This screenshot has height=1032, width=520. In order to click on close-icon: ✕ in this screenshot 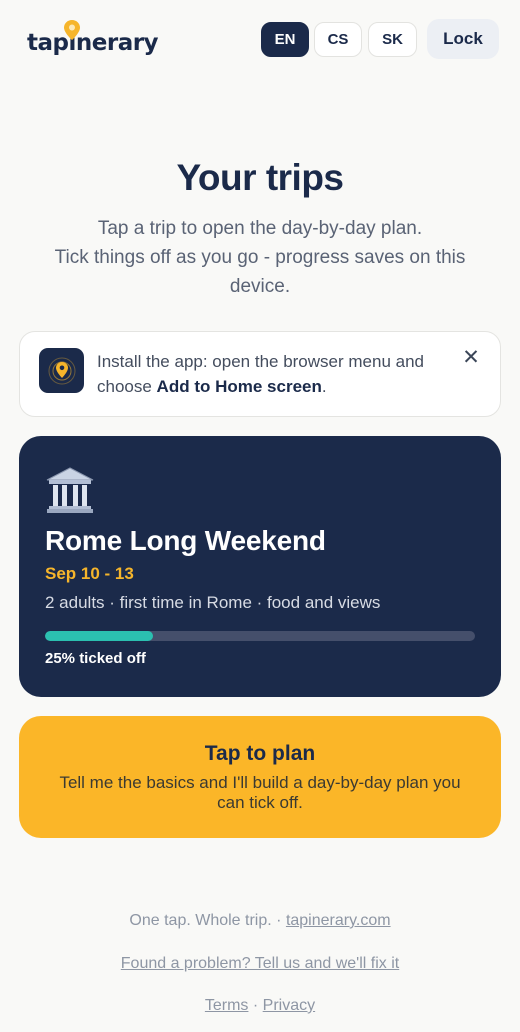, I will do `click(471, 358)`.